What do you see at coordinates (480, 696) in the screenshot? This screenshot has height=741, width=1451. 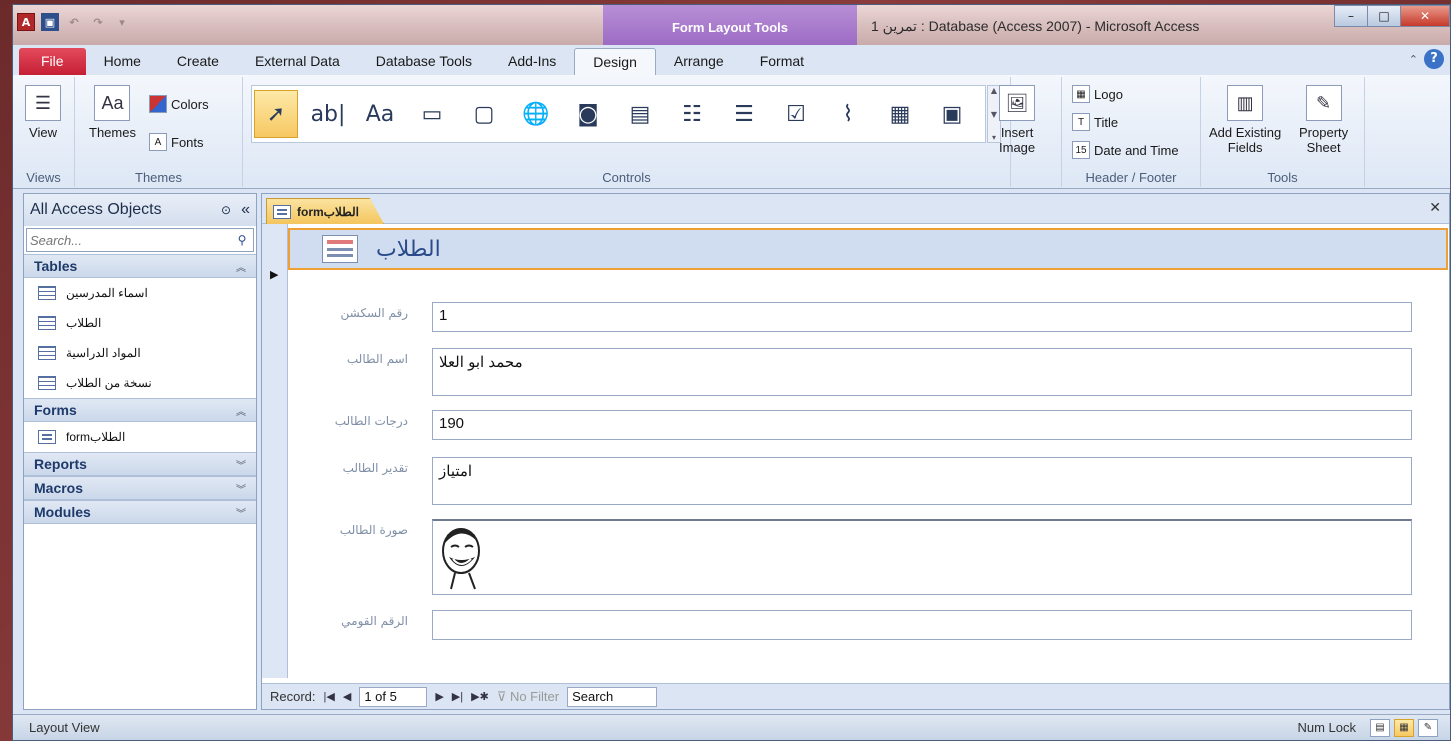 I see `new-record-icon: ▶✱` at bounding box center [480, 696].